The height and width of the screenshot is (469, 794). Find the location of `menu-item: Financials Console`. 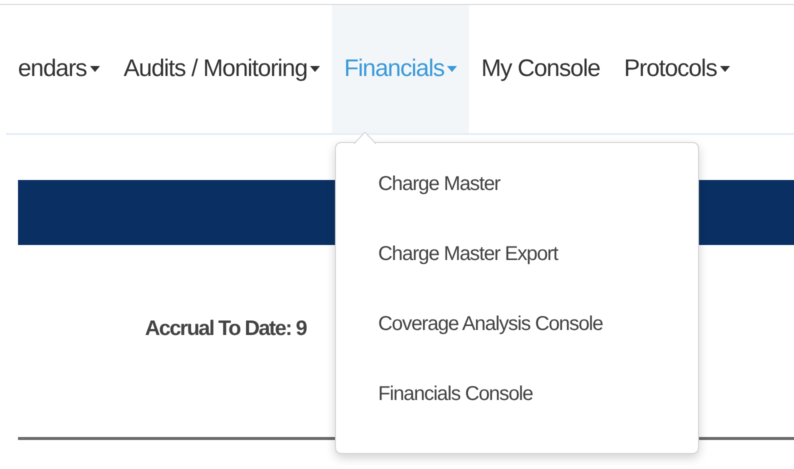

menu-item: Financials Console is located at coordinates (455, 418).